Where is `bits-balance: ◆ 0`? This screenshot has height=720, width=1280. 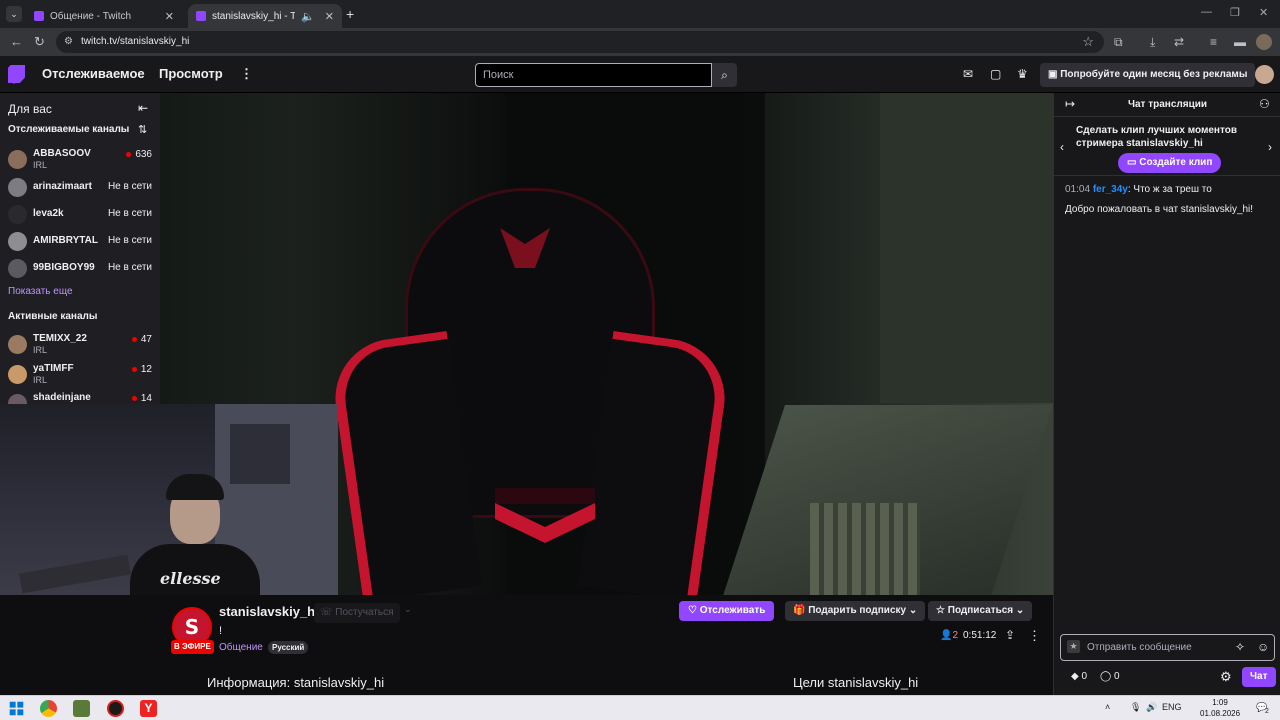
bits-balance: ◆ 0 is located at coordinates (1079, 676).